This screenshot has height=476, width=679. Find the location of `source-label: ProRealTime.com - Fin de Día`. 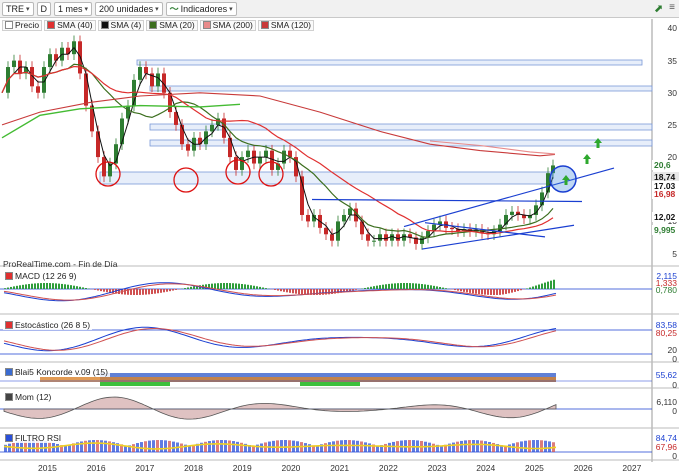

source-label: ProRealTime.com - Fin de Día is located at coordinates (60, 264).